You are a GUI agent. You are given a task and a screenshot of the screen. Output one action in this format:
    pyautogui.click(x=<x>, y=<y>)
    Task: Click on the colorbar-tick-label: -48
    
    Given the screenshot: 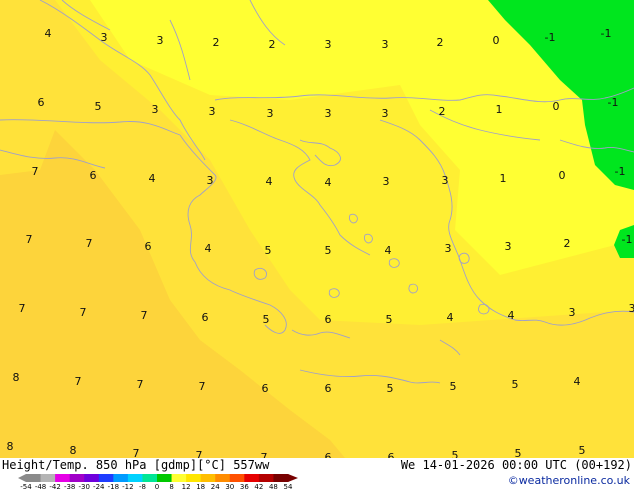 What is the action you would take?
    pyautogui.click(x=40, y=486)
    